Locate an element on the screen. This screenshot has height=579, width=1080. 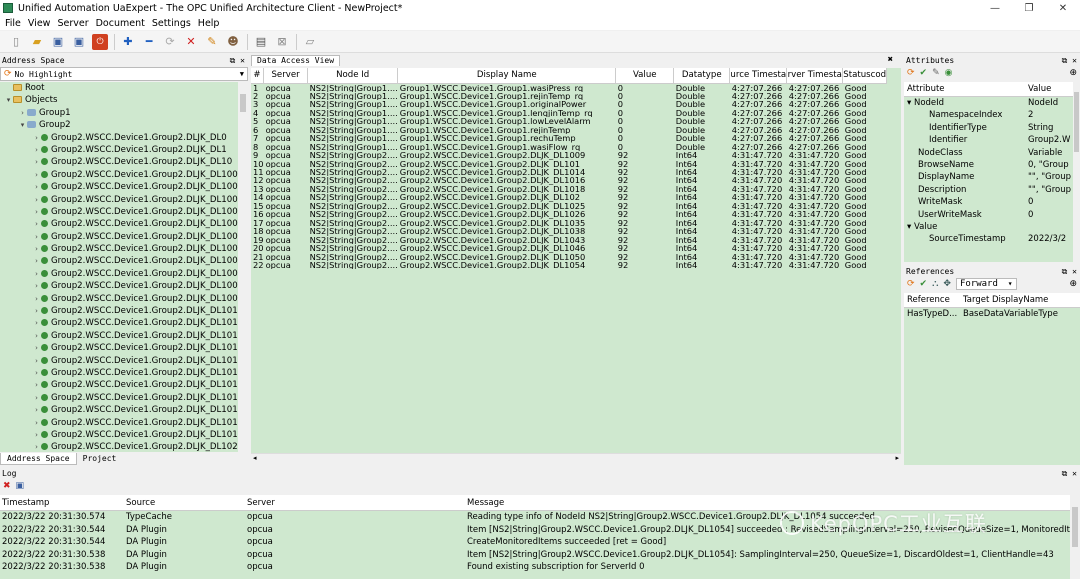
column-header: Reference is located at coordinates (932, 300).